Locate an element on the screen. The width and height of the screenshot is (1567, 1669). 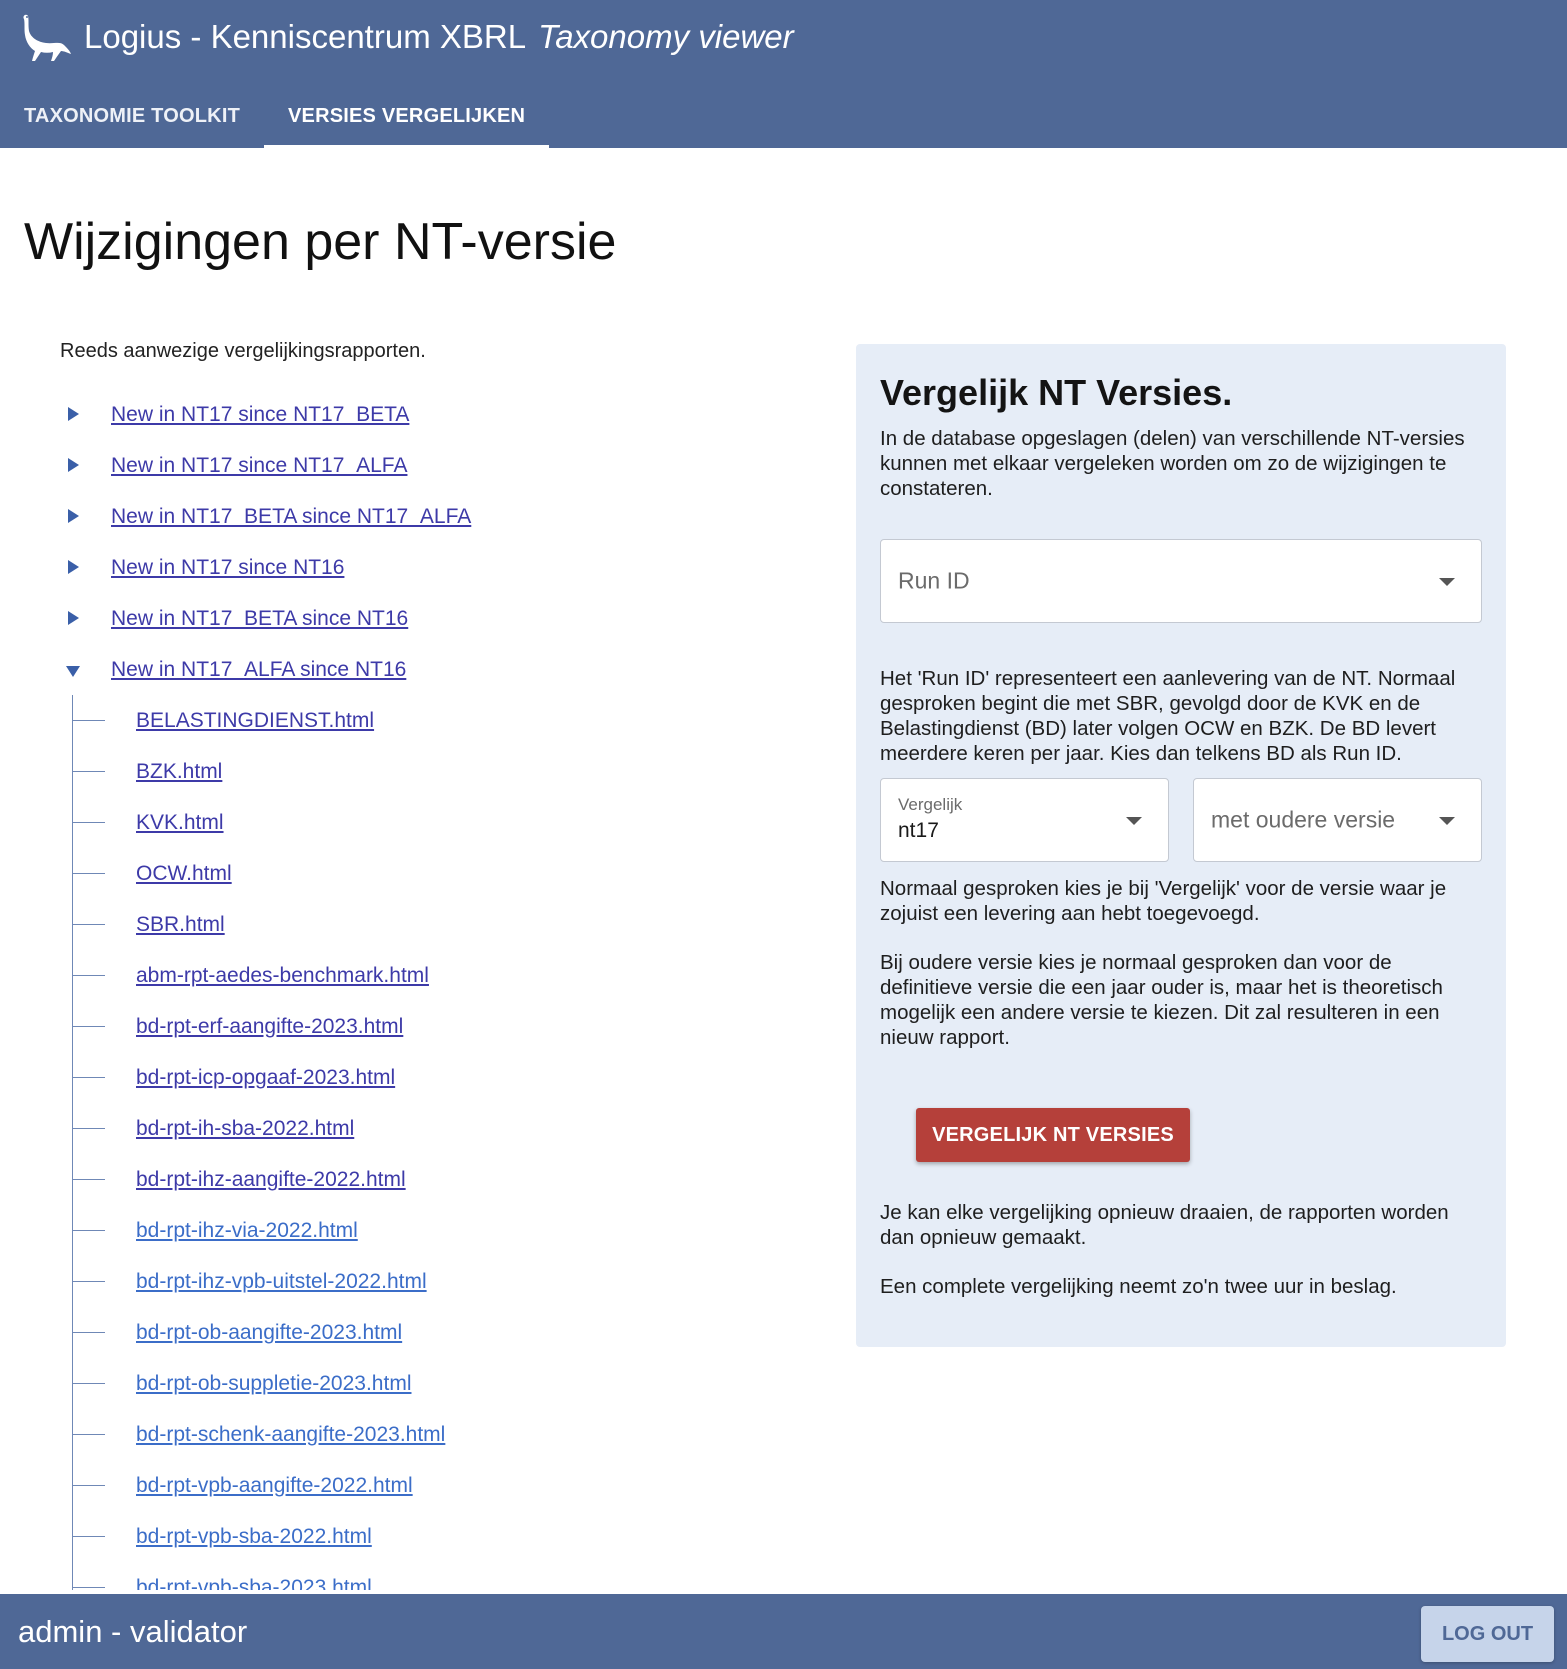
tab-versies-vergelijken: VERSIES VERGELIJKEN is located at coordinates (407, 116).